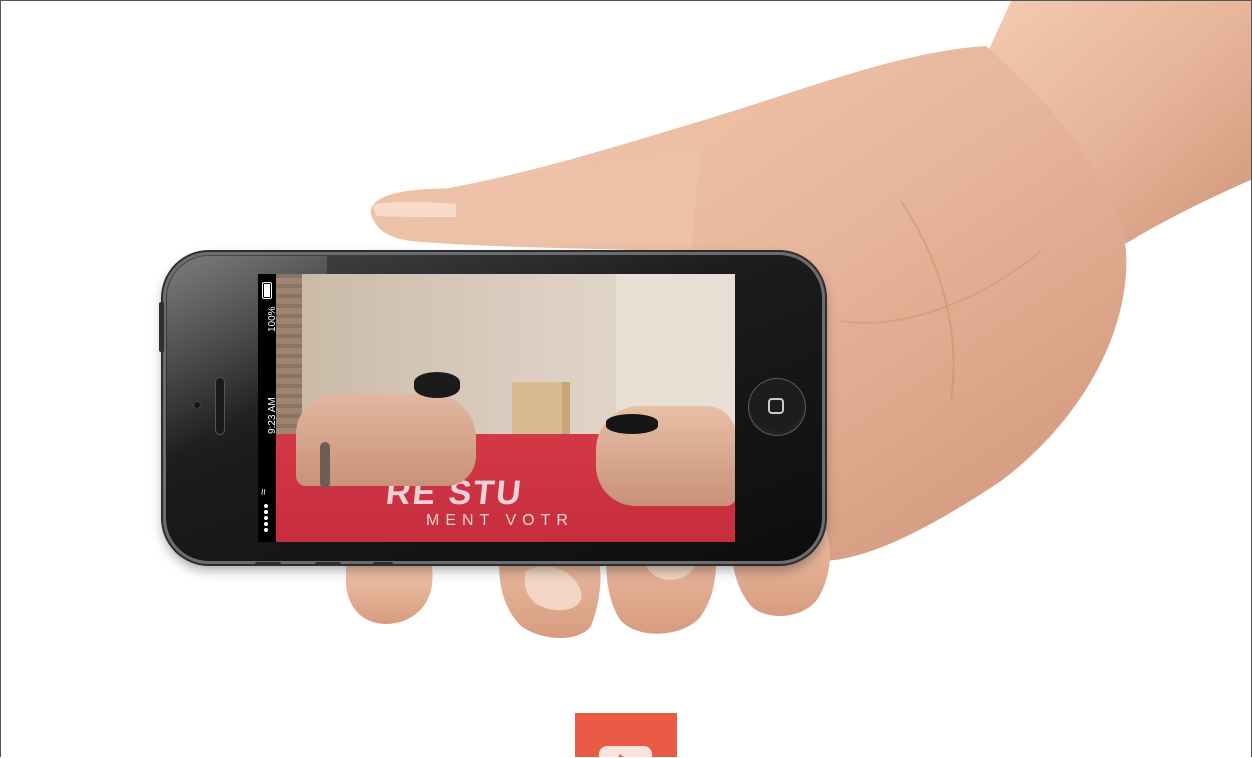 The height and width of the screenshot is (758, 1252). I want to click on home-square-icon, so click(776, 406).